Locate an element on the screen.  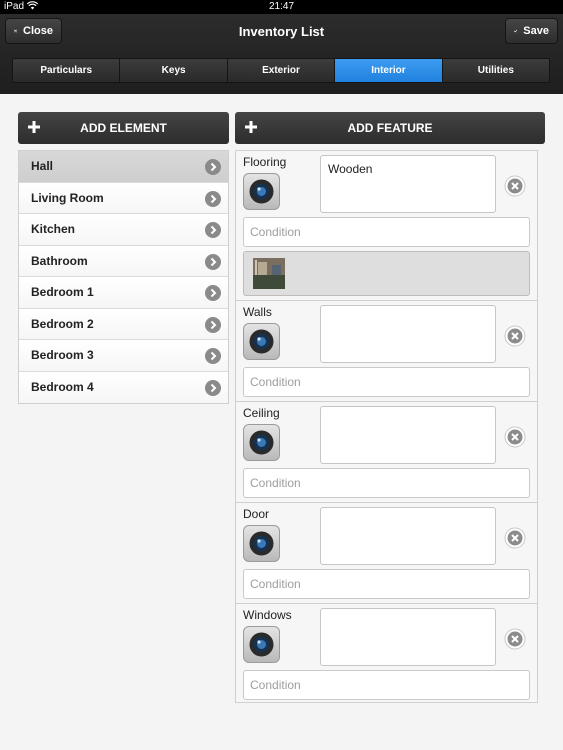
list-item-bedroom-1: Bedroom 1 is located at coordinates (123, 293).